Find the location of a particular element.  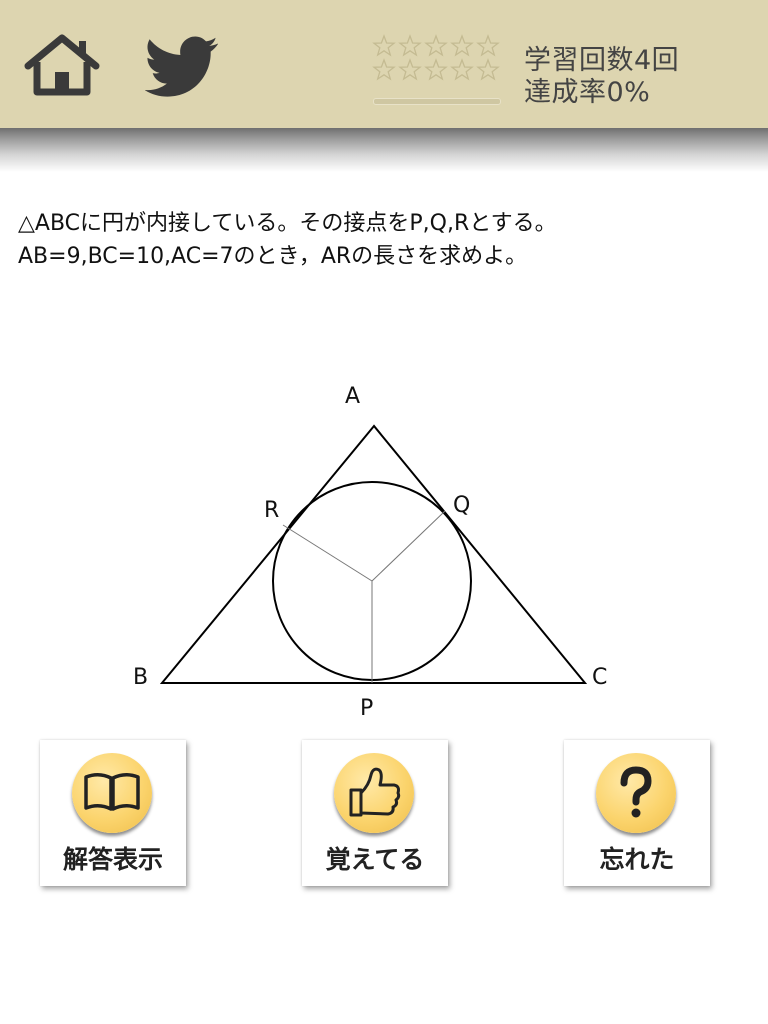

header-bar: 学習回数4回 達成率0% is located at coordinates (384, 64).